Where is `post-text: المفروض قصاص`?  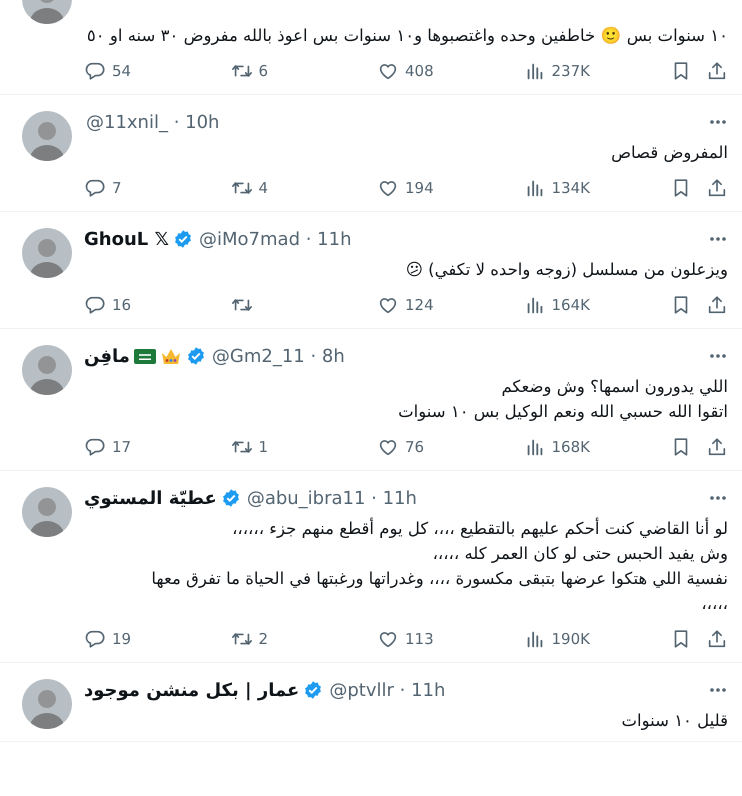
post-text: المفروض قصاص is located at coordinates (669, 153).